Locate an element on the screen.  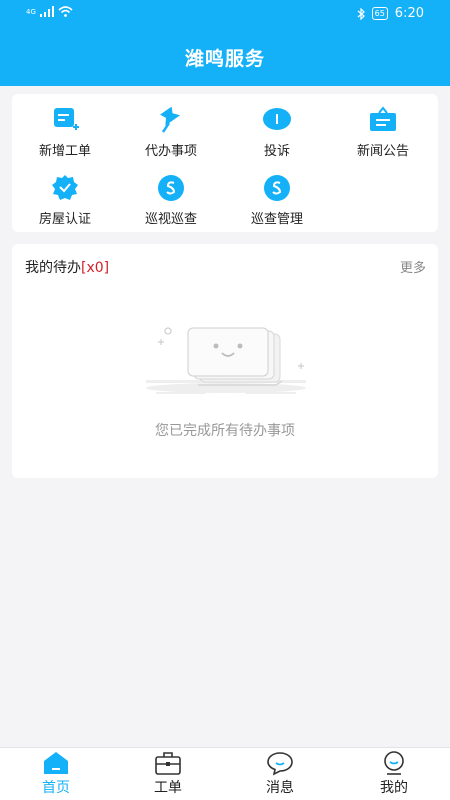
grid-item-patrol: 巡视巡查 is located at coordinates (171, 200).